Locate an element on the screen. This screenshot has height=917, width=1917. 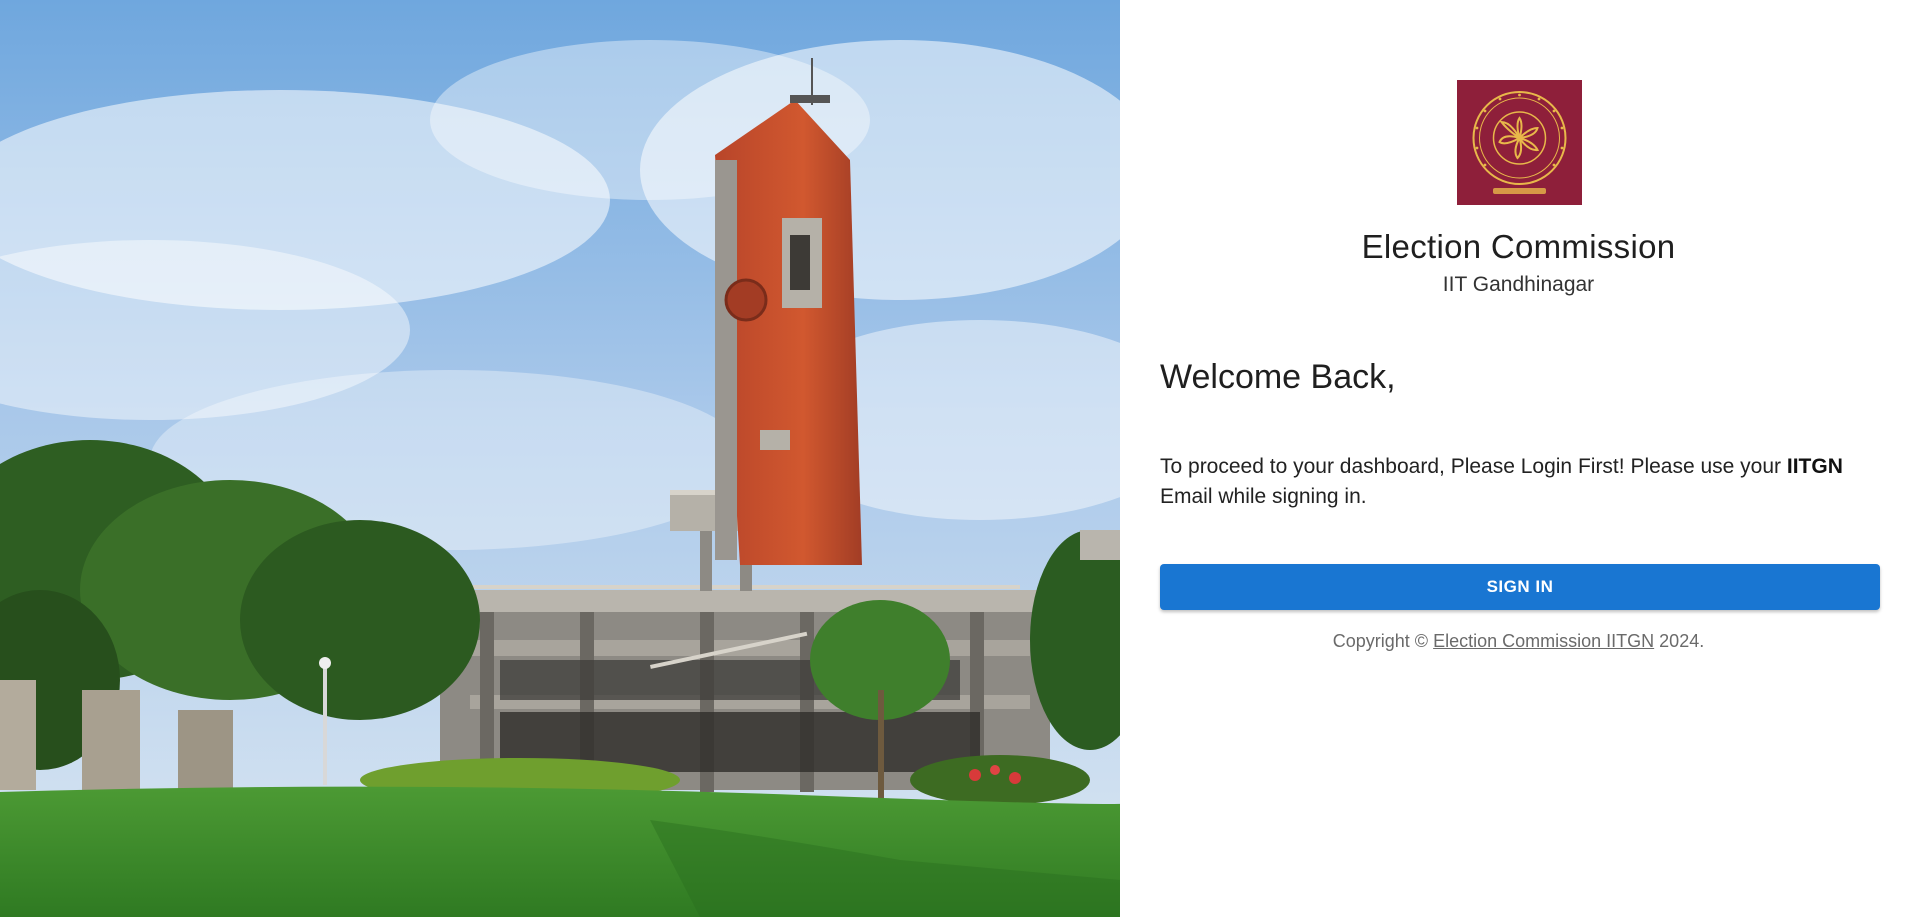
election-commission-link: Election Commission IITGN is located at coordinates (1543, 641).